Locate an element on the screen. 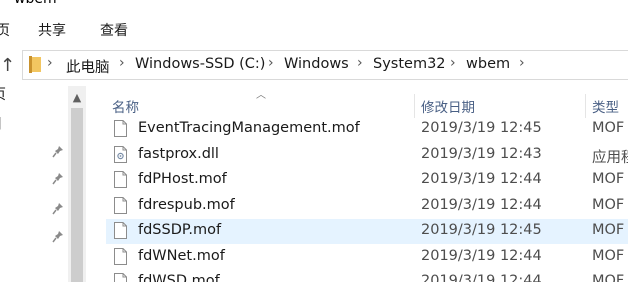  scroll-up-arrow-icon: ▲ is located at coordinates (77, 98).